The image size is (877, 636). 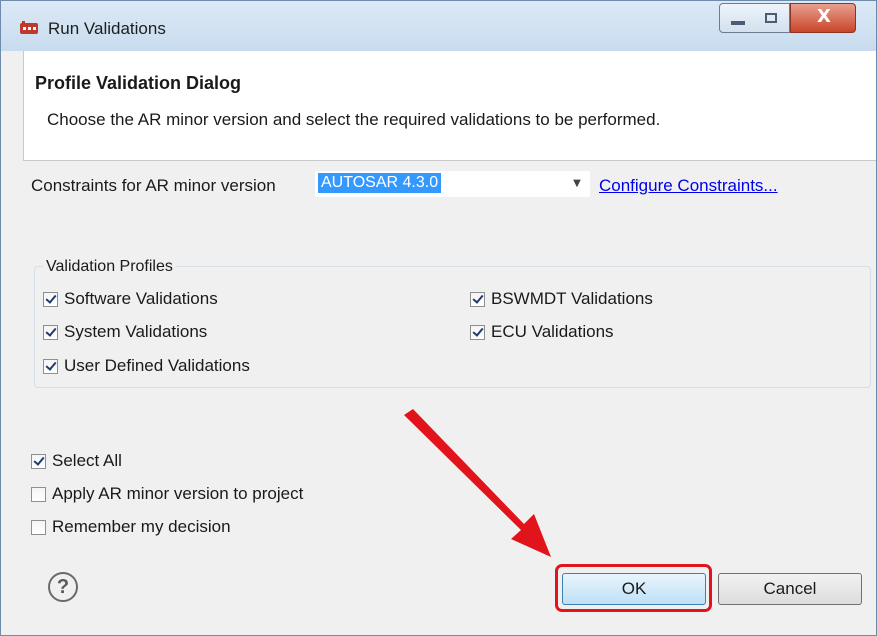 What do you see at coordinates (107, 28) in the screenshot?
I see `window-title: Run Validations` at bounding box center [107, 28].